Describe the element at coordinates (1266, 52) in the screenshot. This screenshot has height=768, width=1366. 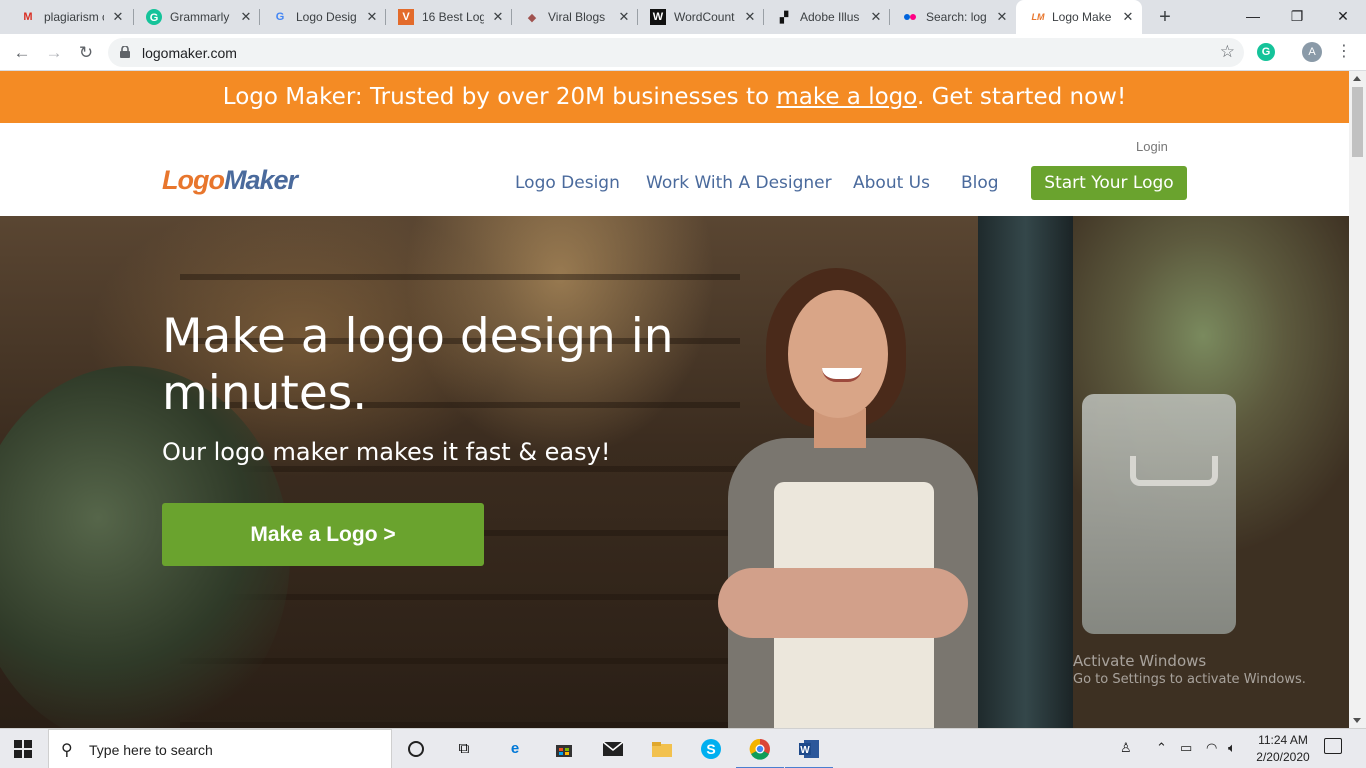
I see `grammarly-extension-icon: G` at that location.